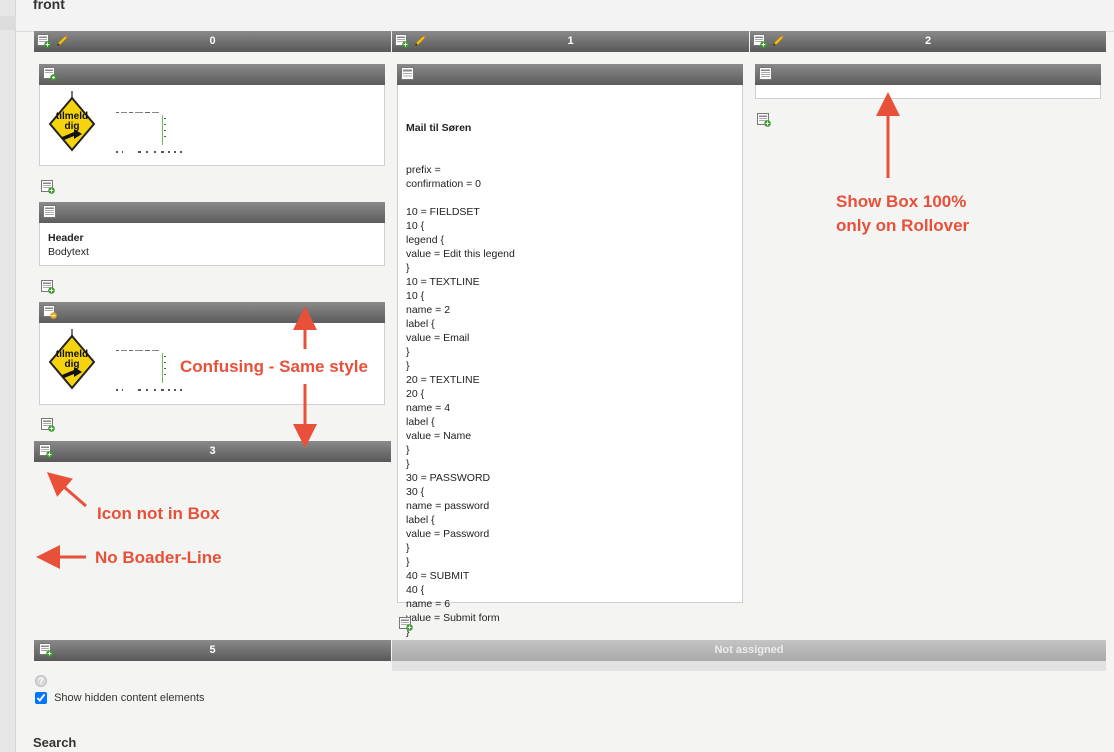 This screenshot has width=1114, height=752. Describe the element at coordinates (903, 225) in the screenshot. I see `annotation-show-box-line2: only on Rollover` at that location.